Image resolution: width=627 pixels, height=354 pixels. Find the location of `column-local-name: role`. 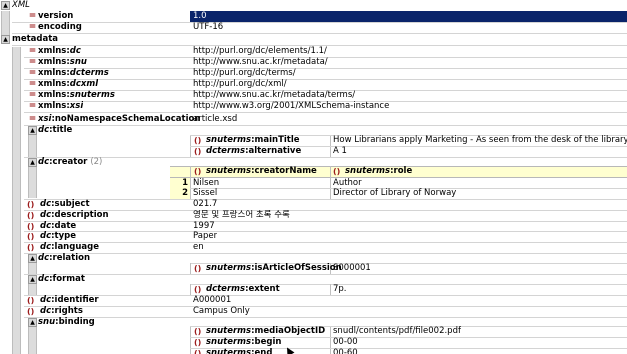

column-local-name: role is located at coordinates (403, 171).